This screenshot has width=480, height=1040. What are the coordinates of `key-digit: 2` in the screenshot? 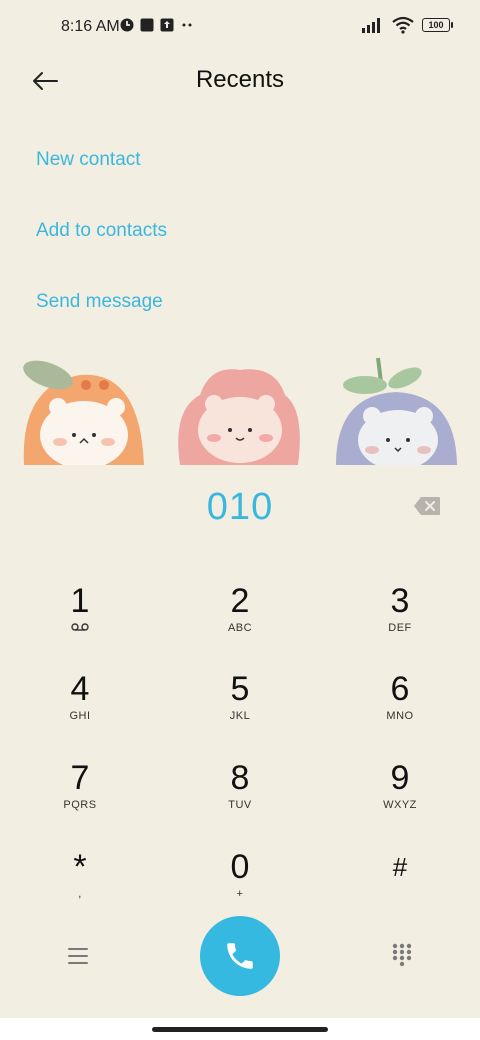 It's located at (240, 601).